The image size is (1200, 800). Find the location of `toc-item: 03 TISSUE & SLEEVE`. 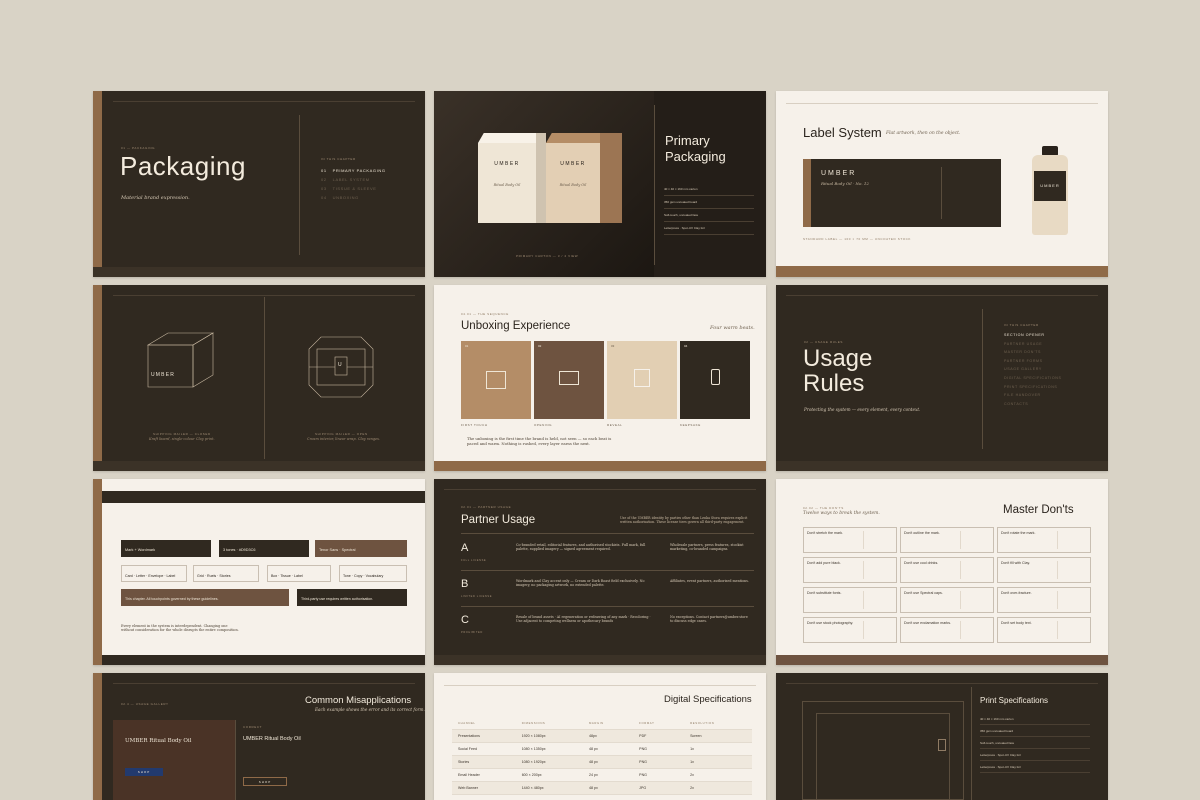

toc-item: 03 TISSUE & SLEEVE is located at coordinates (353, 188).